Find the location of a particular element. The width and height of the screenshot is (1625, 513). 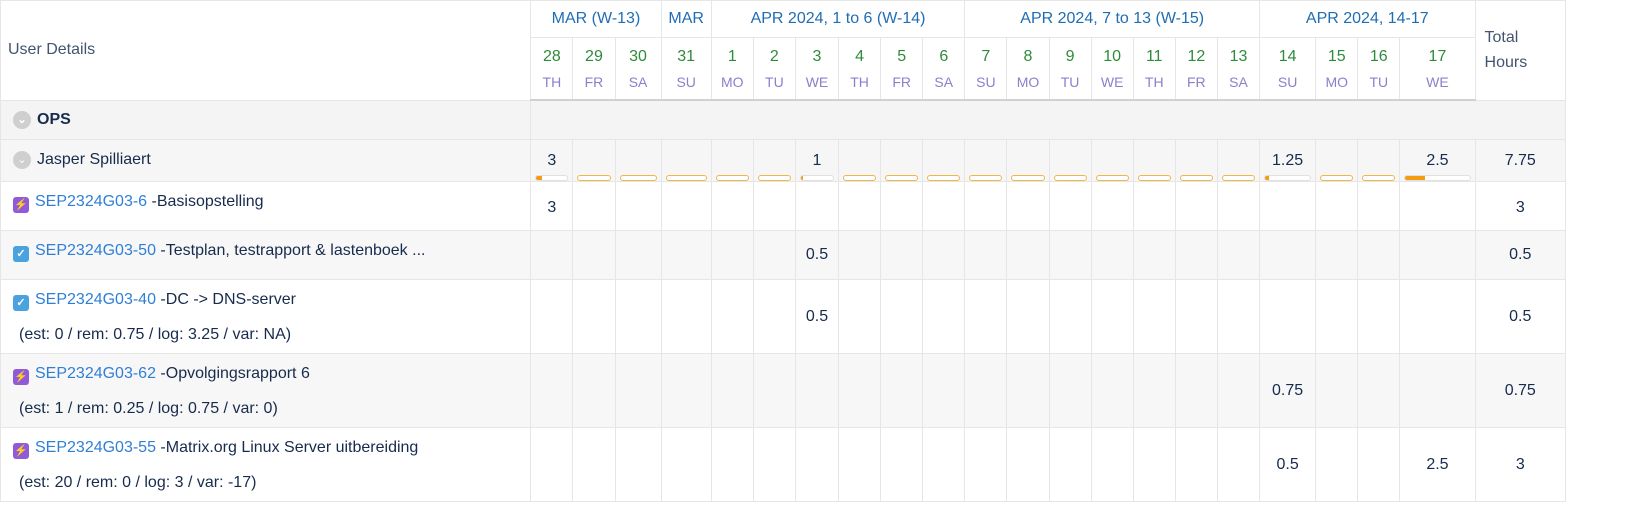

issue-key-link: SEP2324G03-50 is located at coordinates (95, 250).